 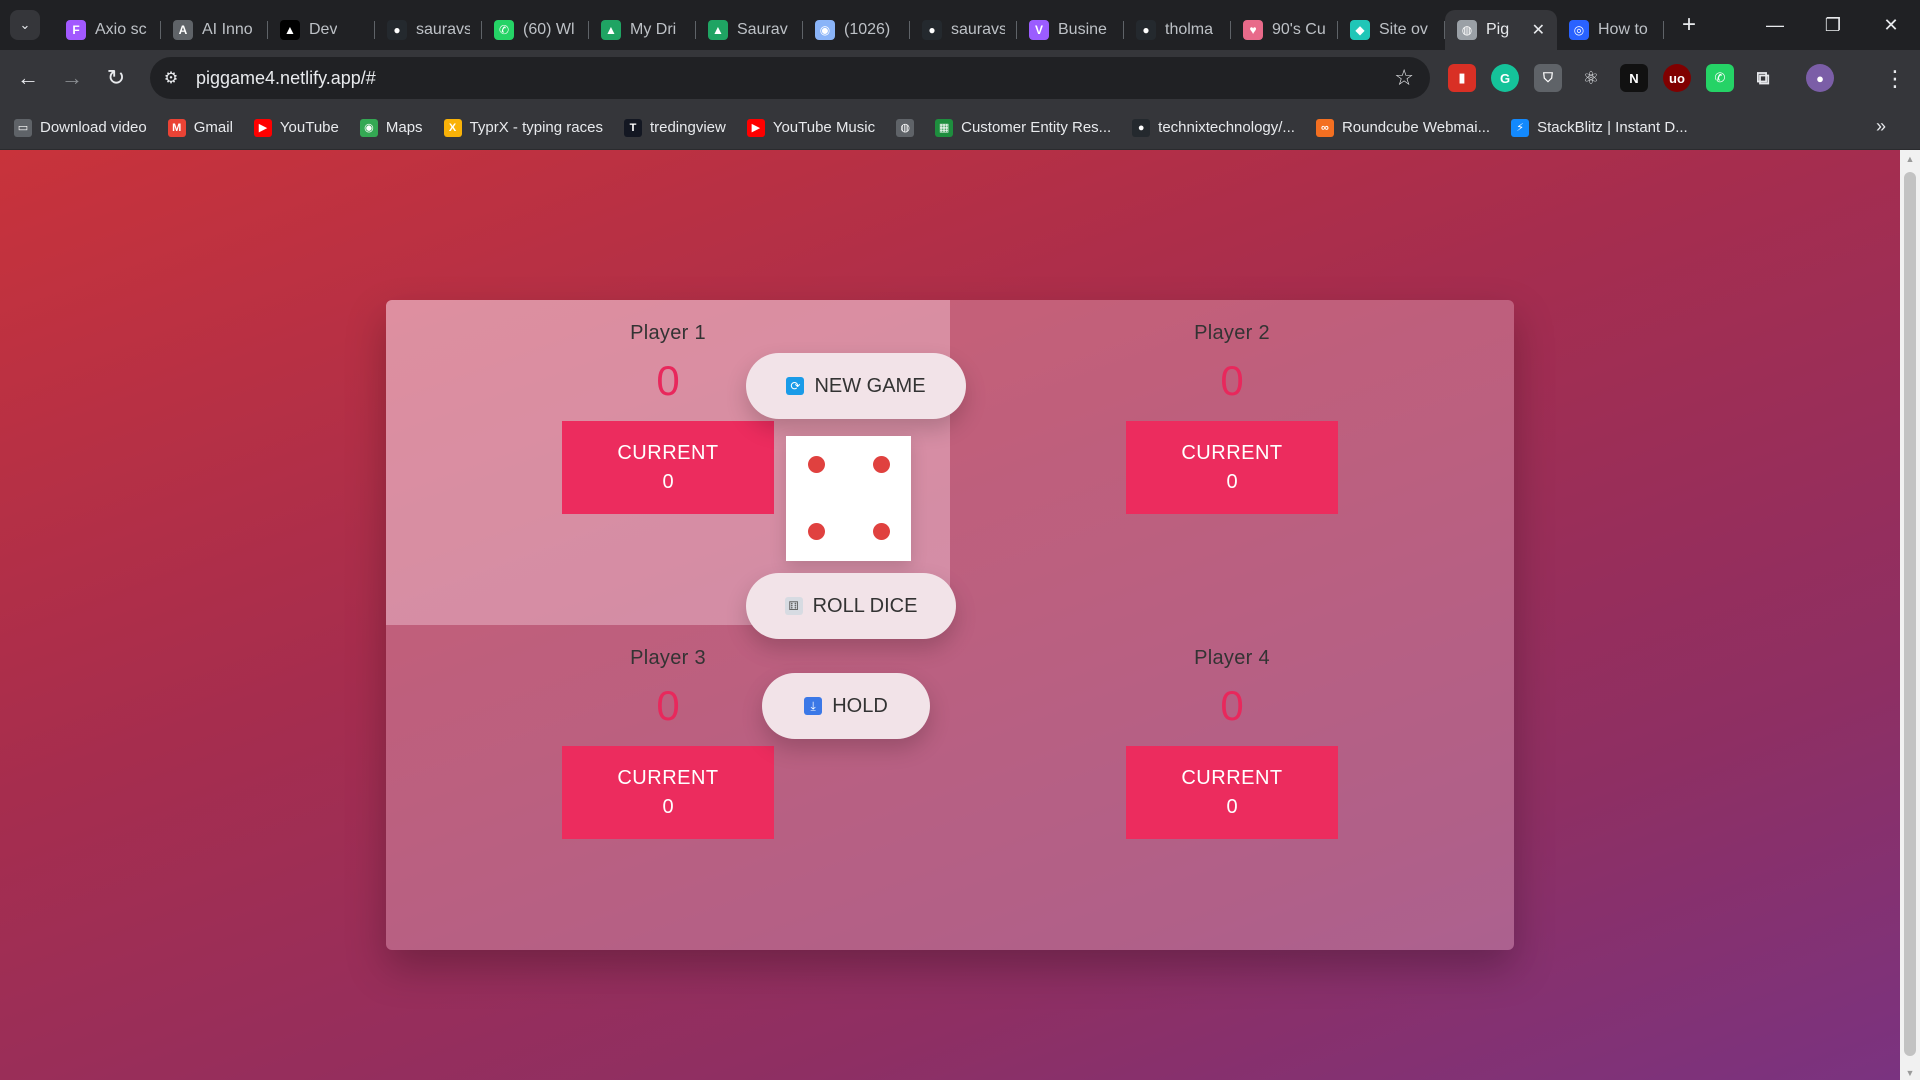 What do you see at coordinates (1232, 806) in the screenshot?
I see `current-value: 0` at bounding box center [1232, 806].